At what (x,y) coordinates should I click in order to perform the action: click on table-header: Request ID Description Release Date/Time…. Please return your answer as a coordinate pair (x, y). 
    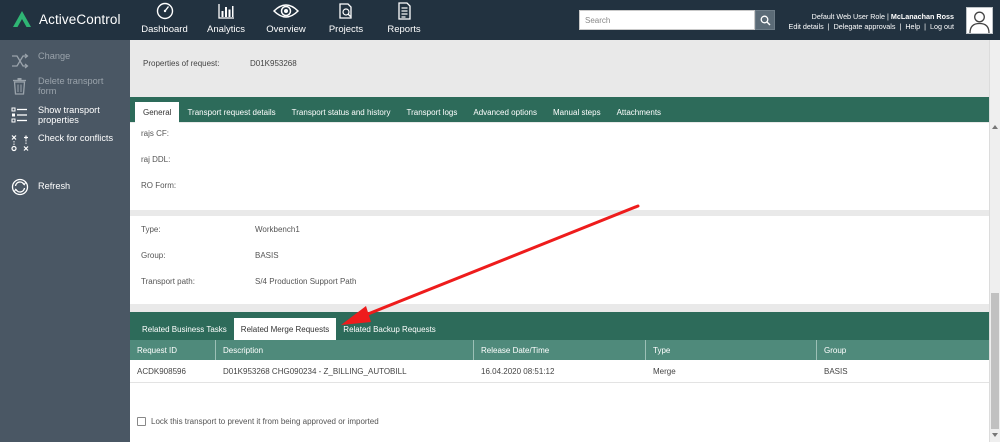
    Looking at the image, I should click on (559, 350).